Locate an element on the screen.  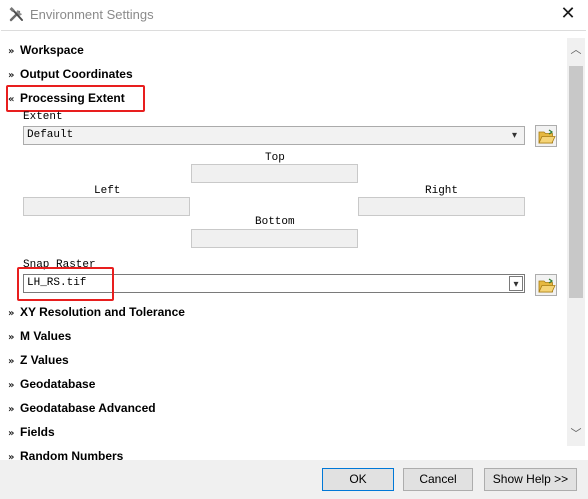
section-output-coordinates: » Output Coordinates is located at coordinates (70, 76).